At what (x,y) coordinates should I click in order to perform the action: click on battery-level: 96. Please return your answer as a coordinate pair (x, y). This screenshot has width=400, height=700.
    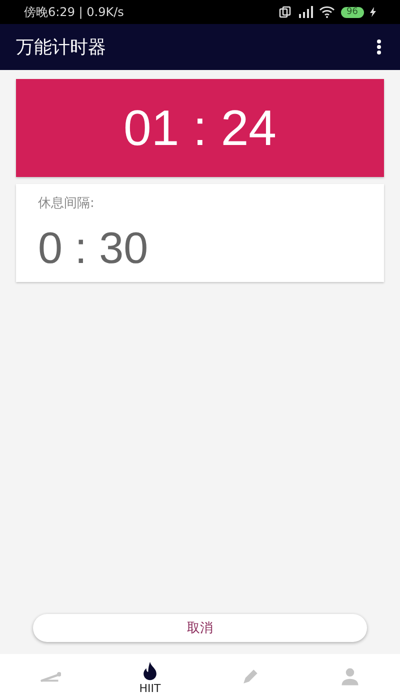
    Looking at the image, I should click on (352, 12).